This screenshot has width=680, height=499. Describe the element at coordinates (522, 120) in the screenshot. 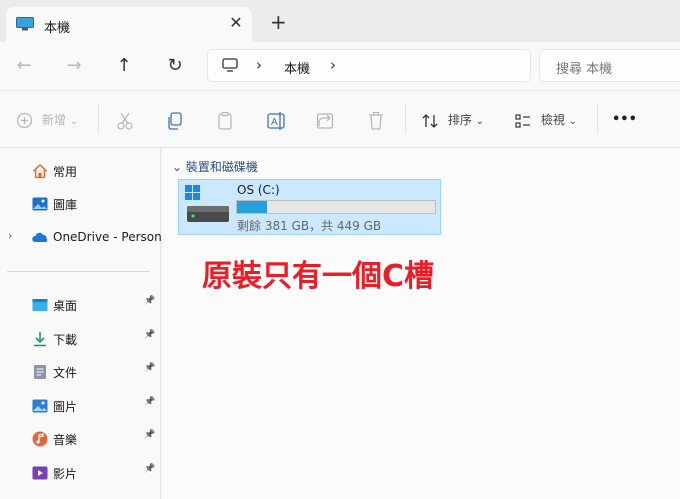

I see `view-icon` at that location.